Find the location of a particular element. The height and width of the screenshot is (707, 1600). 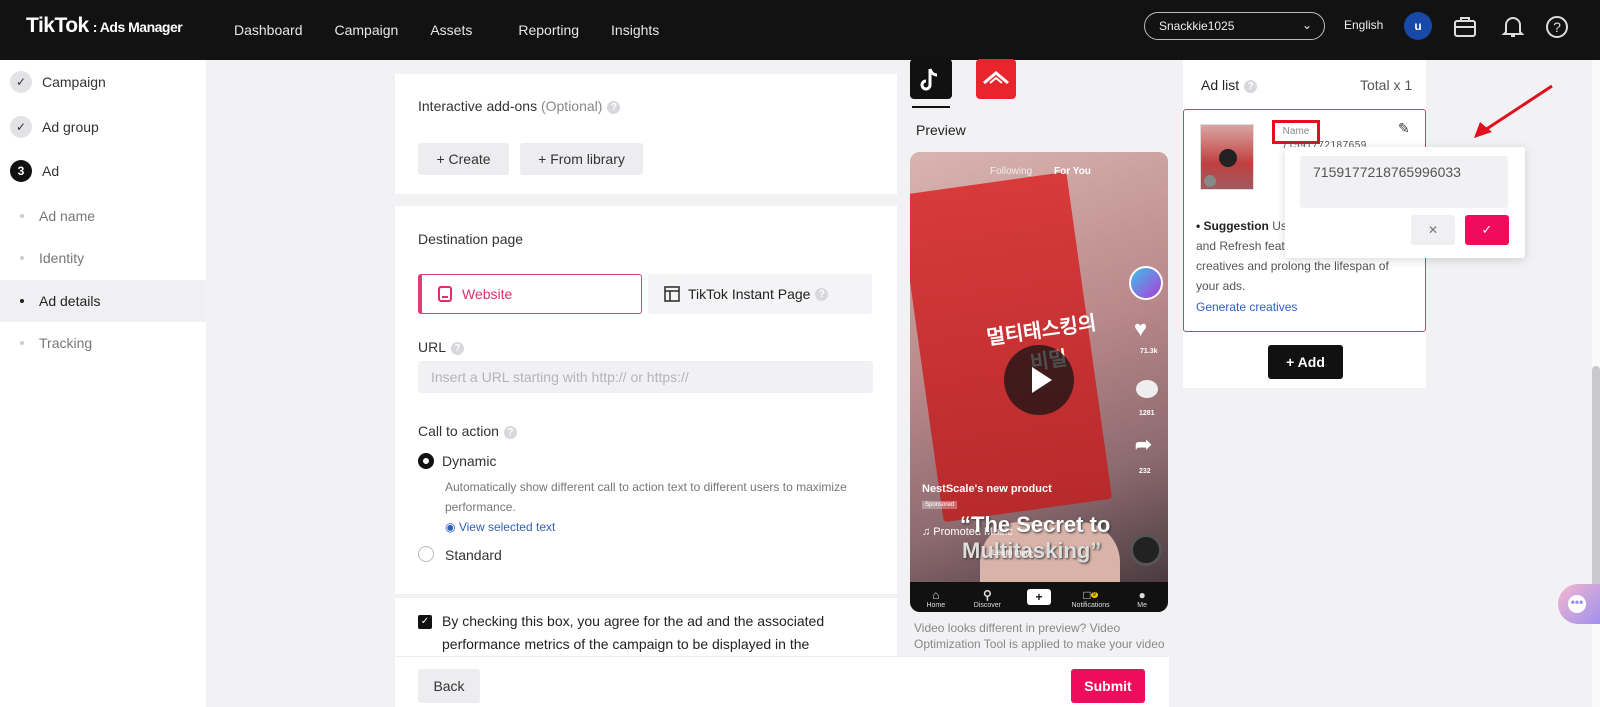

agree-checkbox: ✓ is located at coordinates (425, 622).